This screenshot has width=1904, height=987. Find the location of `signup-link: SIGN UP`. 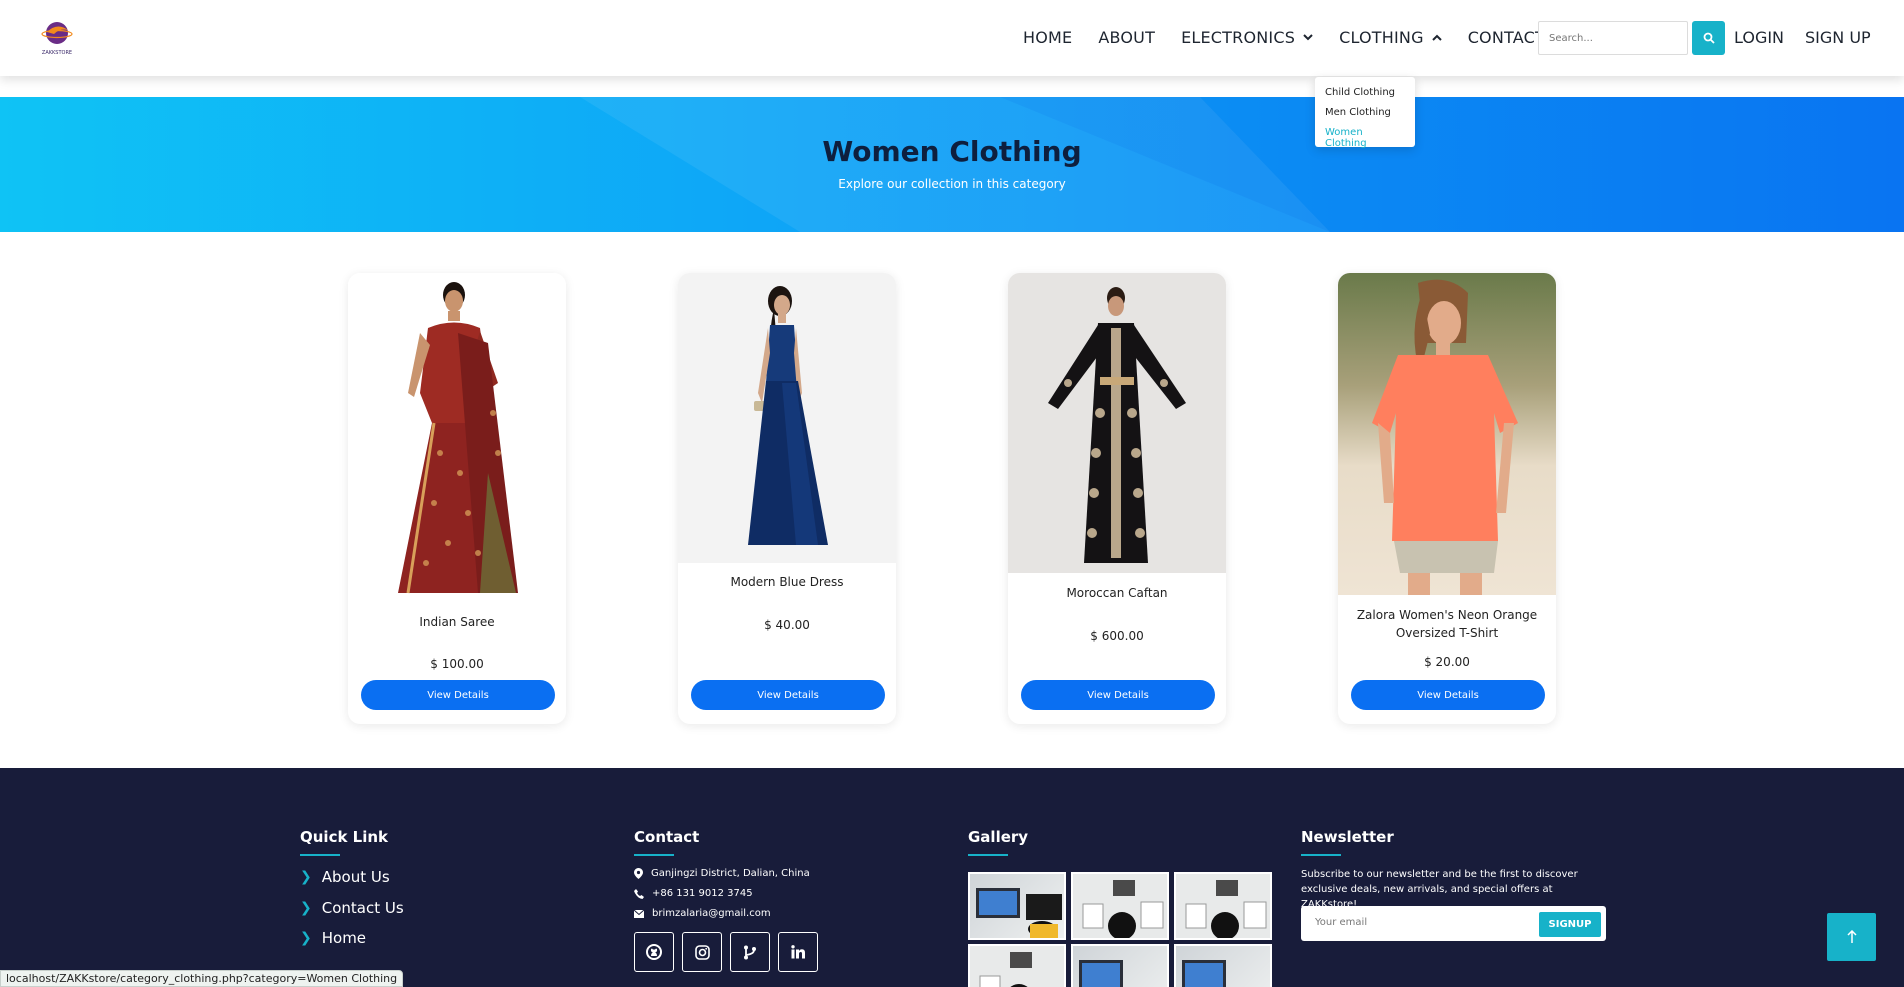

signup-link: SIGN UP is located at coordinates (1838, 37).